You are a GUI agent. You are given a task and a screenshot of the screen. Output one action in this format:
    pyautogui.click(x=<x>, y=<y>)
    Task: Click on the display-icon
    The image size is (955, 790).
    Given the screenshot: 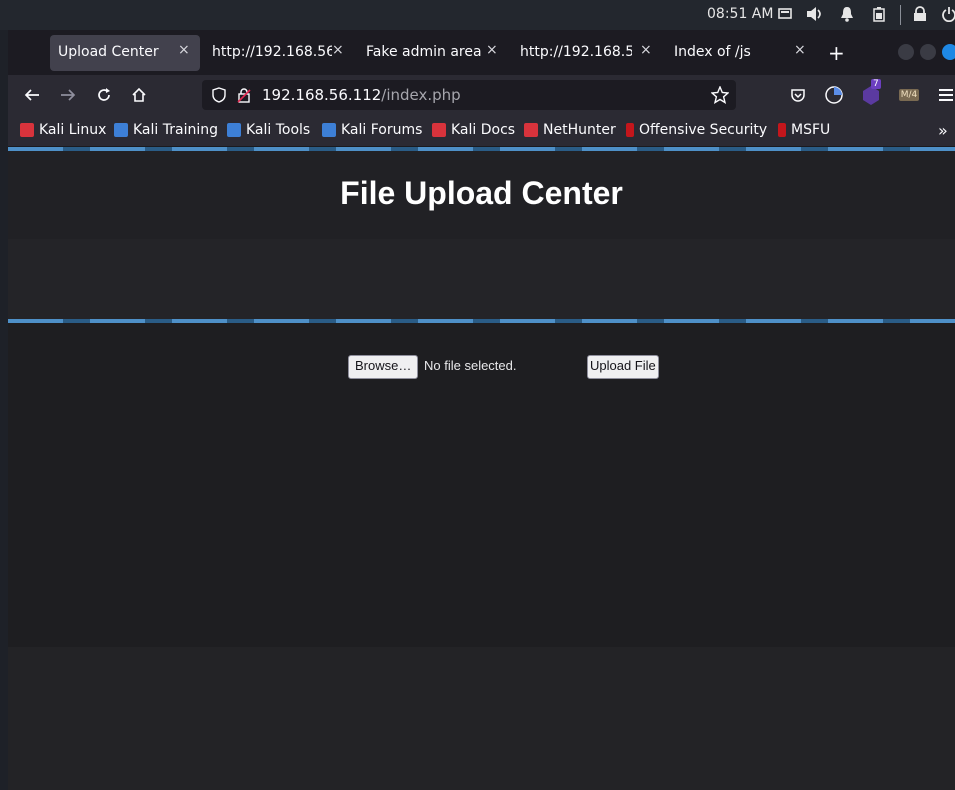 What is the action you would take?
    pyautogui.click(x=785, y=14)
    